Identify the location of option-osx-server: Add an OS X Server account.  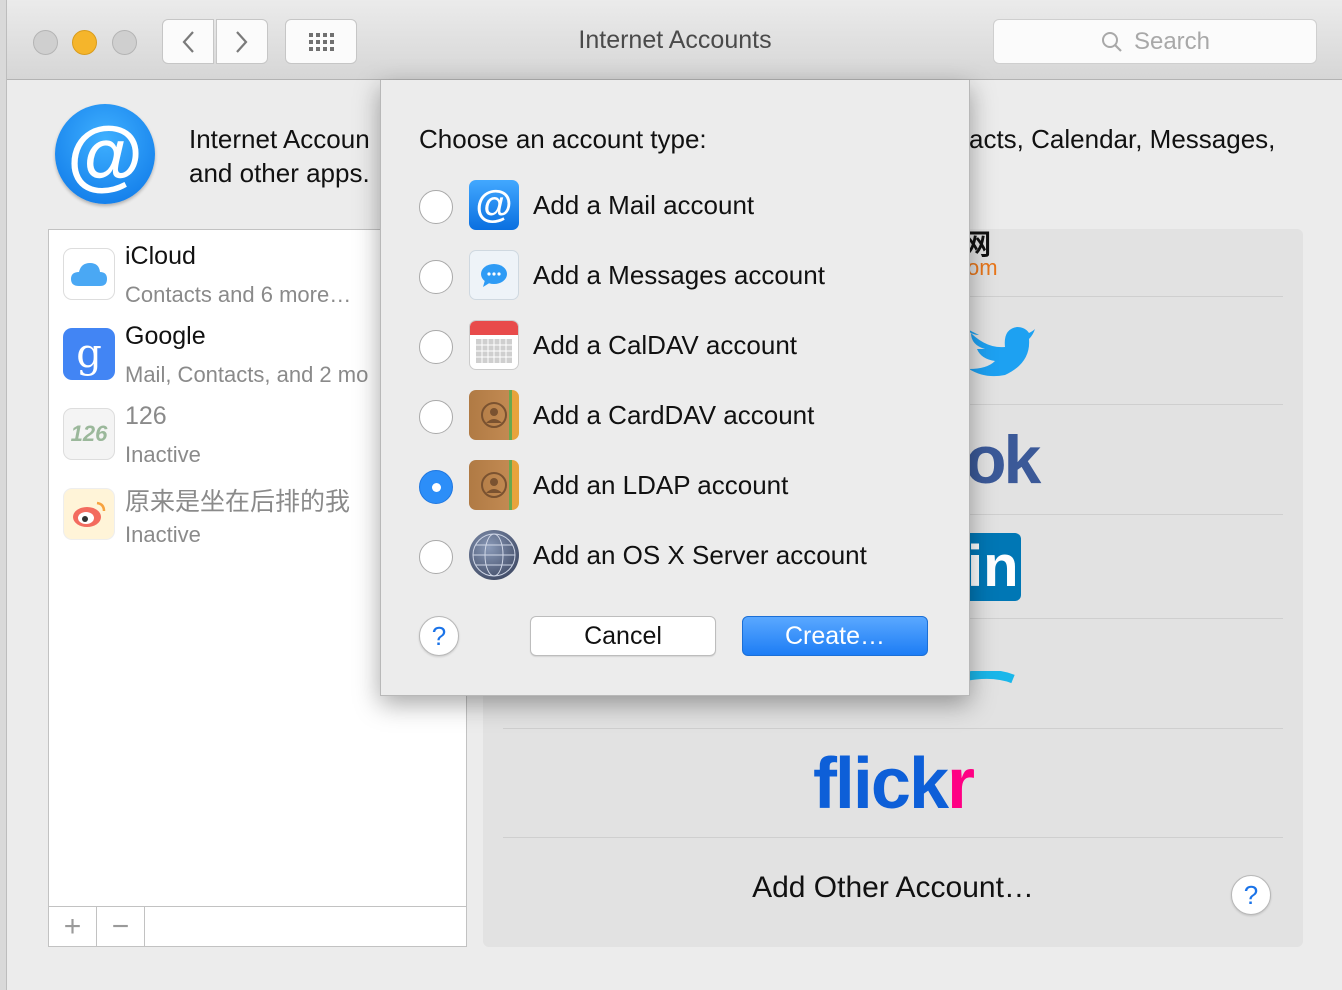
(679, 558).